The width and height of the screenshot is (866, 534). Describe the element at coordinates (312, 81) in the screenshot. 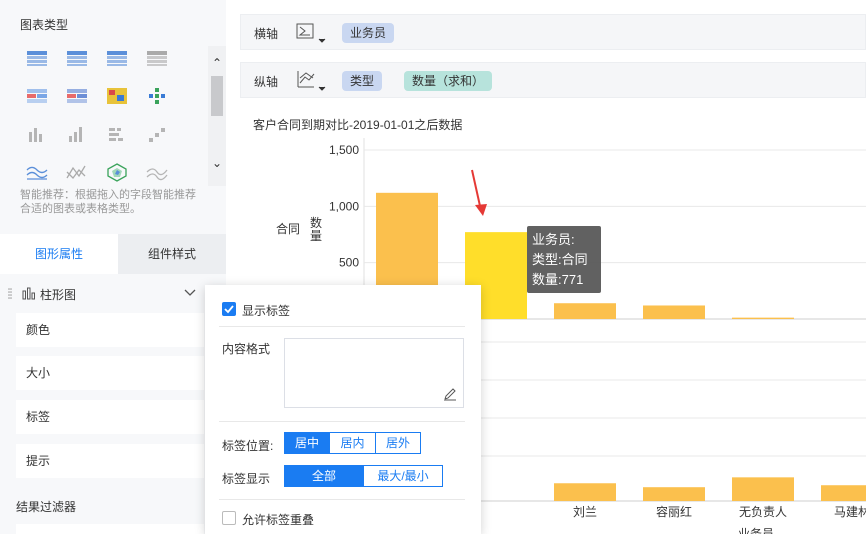

I see `y-axis-settings-icon` at that location.